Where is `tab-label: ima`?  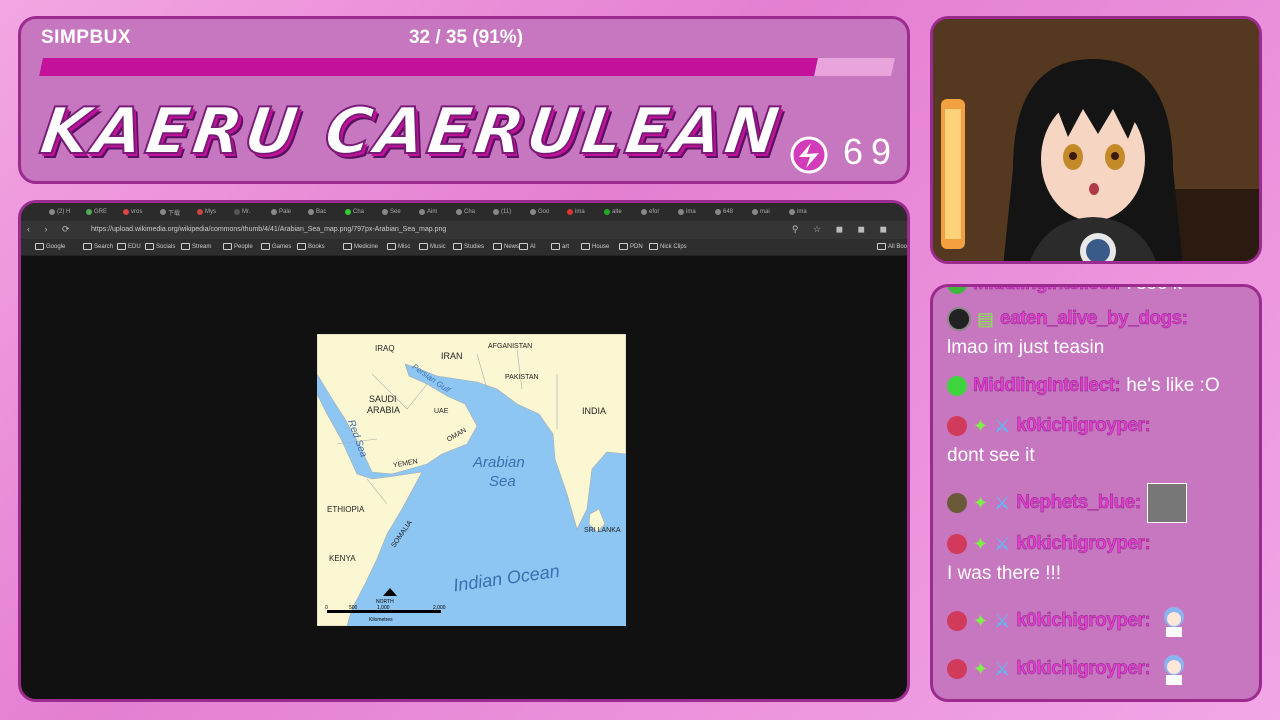 tab-label: ima is located at coordinates (580, 212).